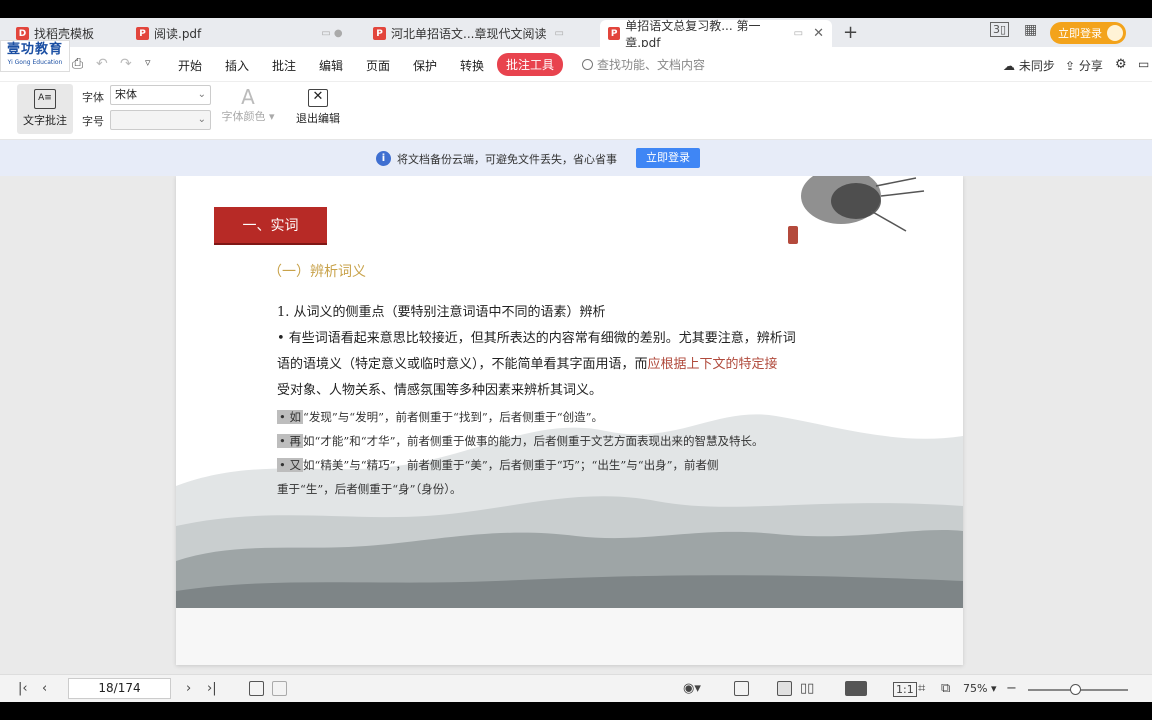 The height and width of the screenshot is (720, 1152). I want to click on docer-icon: D, so click(22, 33).